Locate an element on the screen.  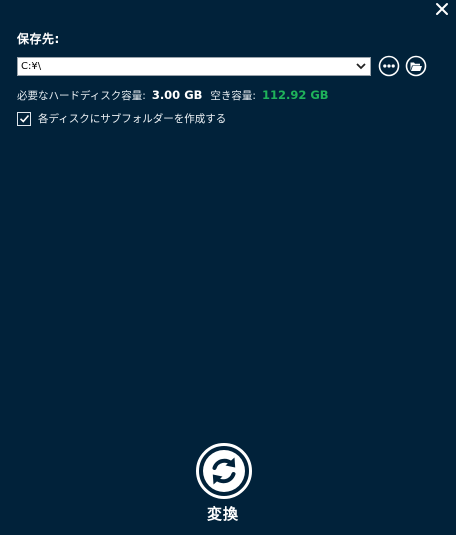
close-button is located at coordinates (442, 9).